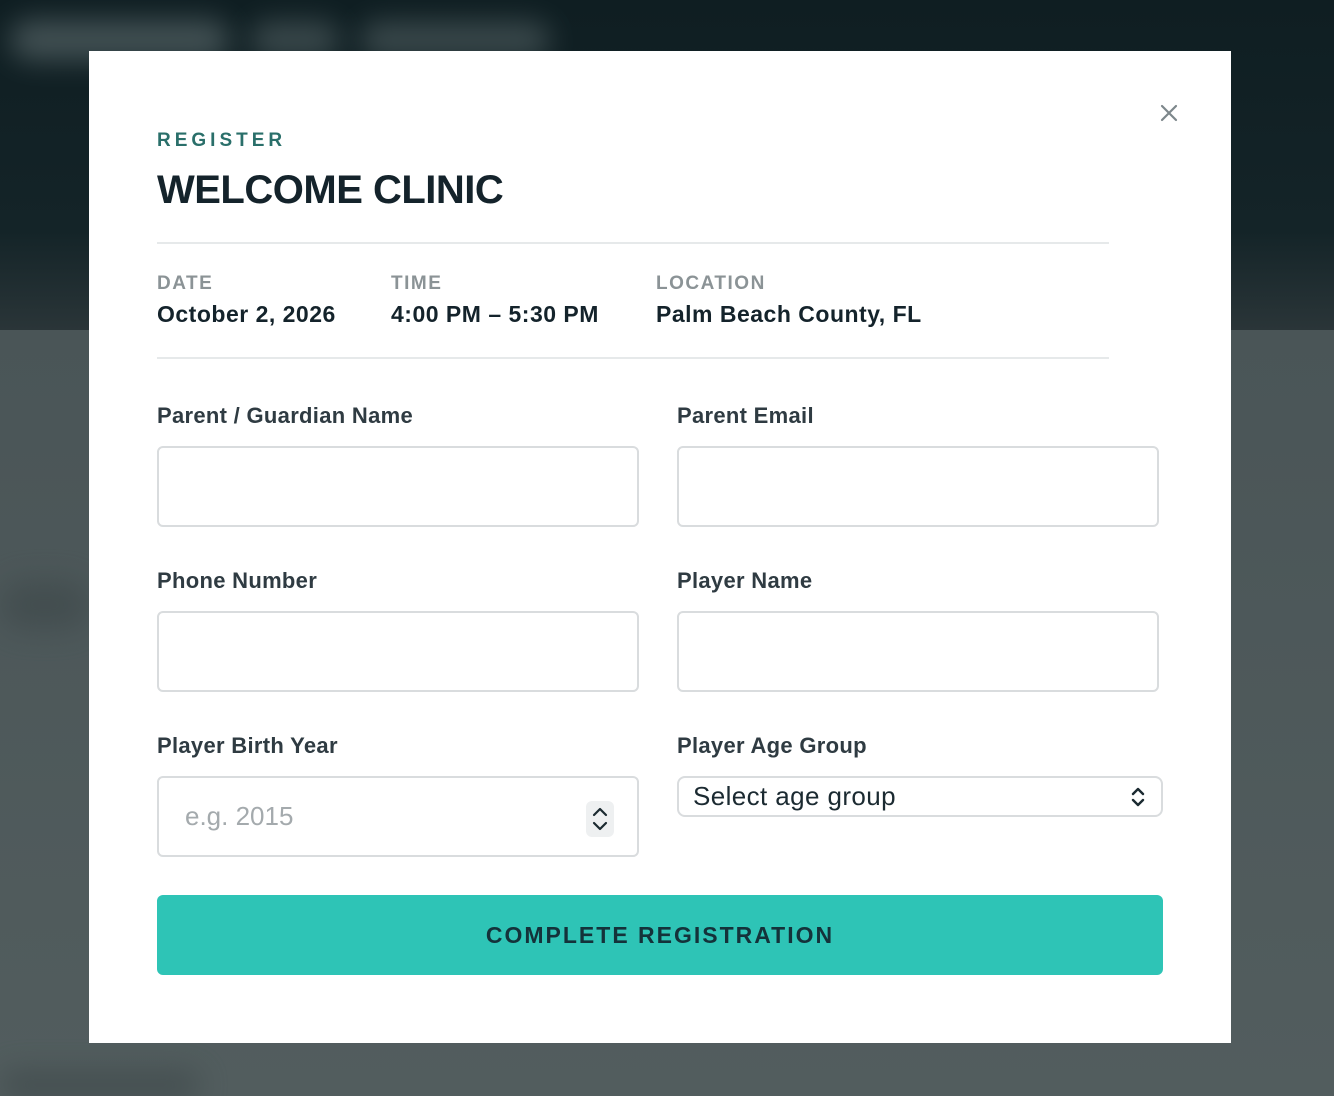  I want to click on age-group-selected: Select age group, so click(794, 796).